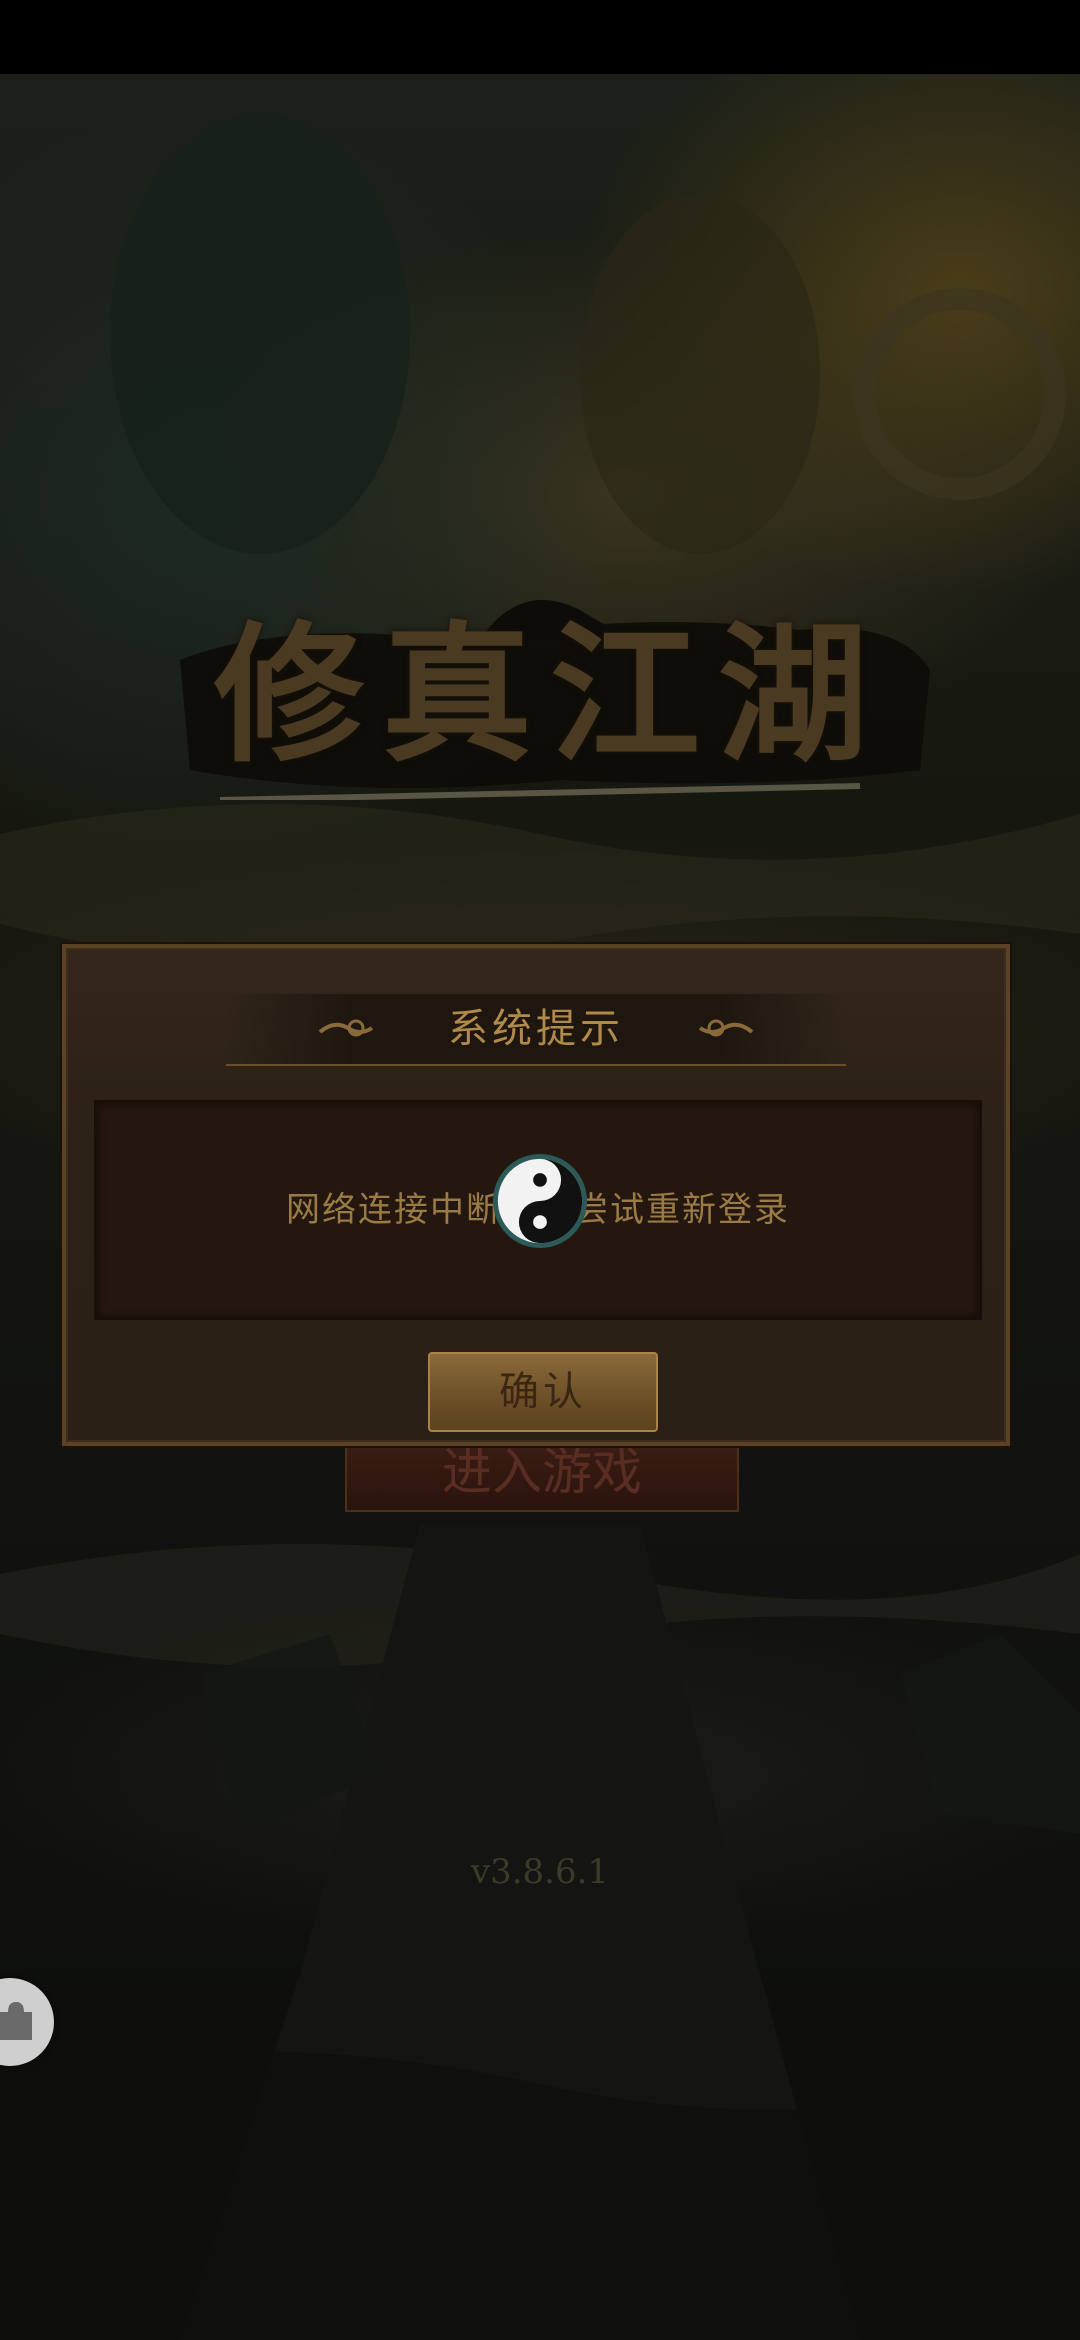 Image resolution: width=1080 pixels, height=2340 pixels. I want to click on cloud-scroll-icon, so click(726, 1028).